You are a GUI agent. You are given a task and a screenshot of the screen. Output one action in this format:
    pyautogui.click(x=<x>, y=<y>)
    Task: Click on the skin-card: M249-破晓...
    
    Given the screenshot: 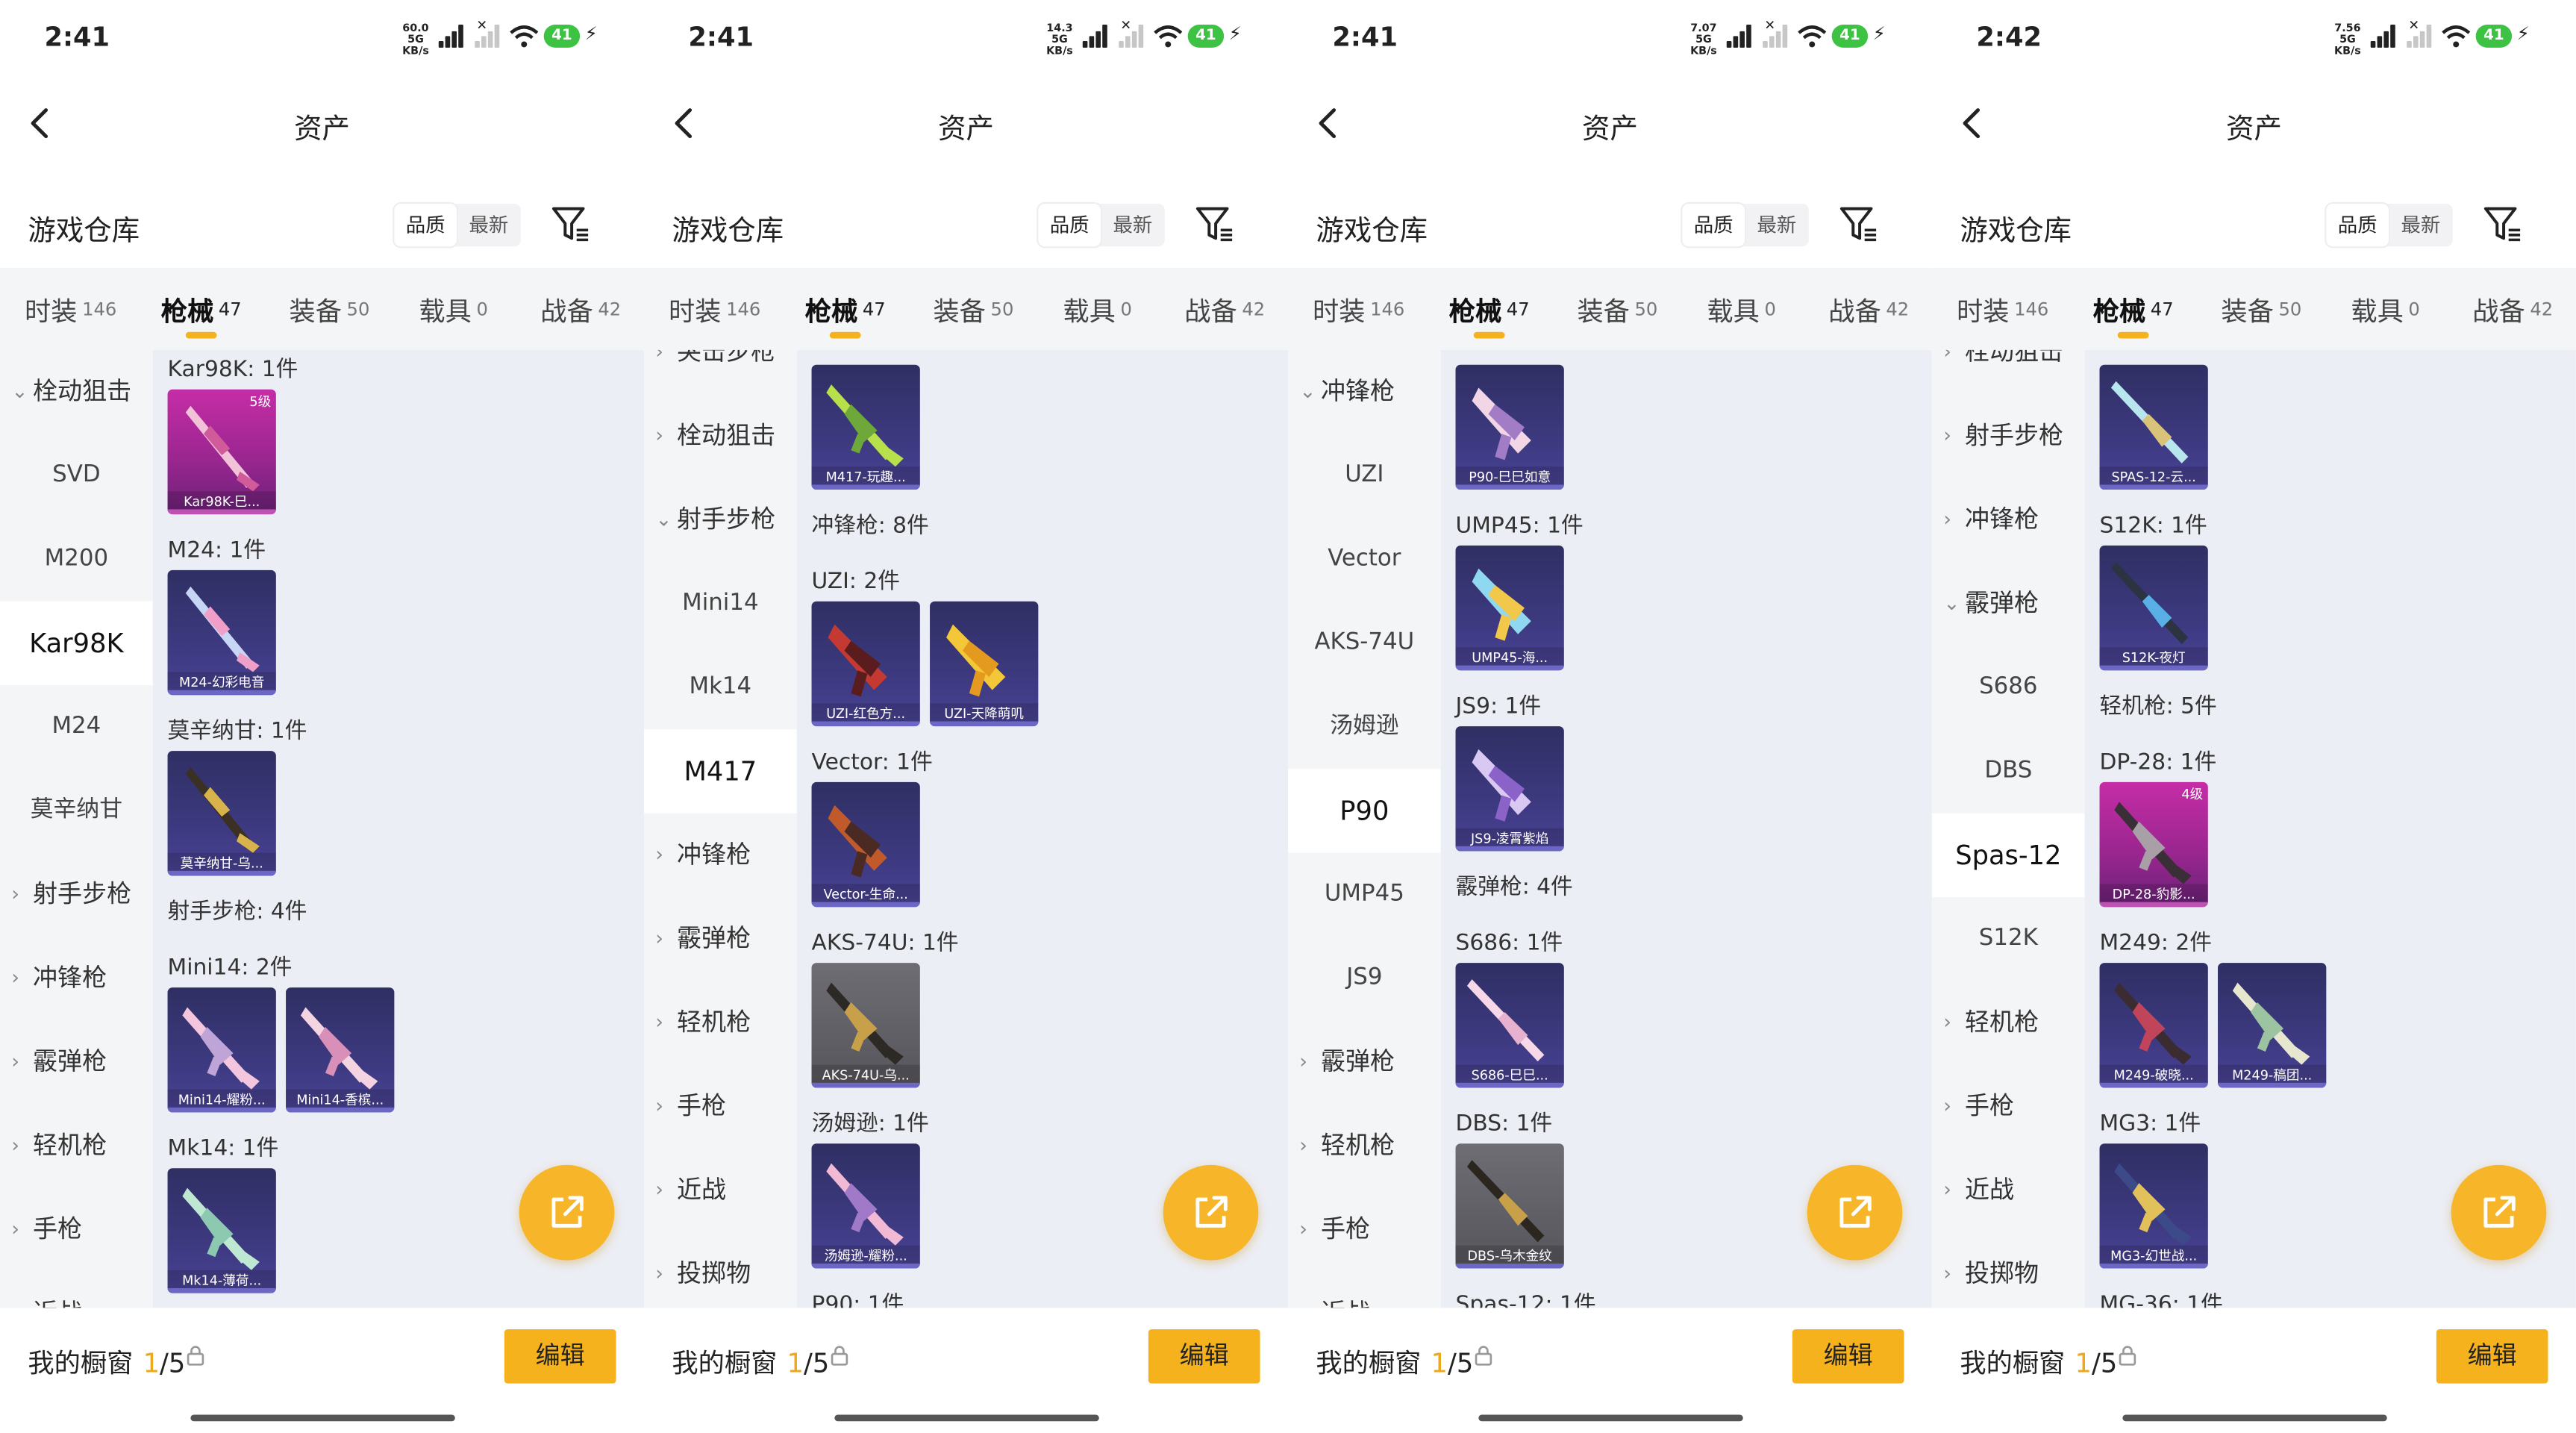 What is the action you would take?
    pyautogui.click(x=2153, y=1025)
    